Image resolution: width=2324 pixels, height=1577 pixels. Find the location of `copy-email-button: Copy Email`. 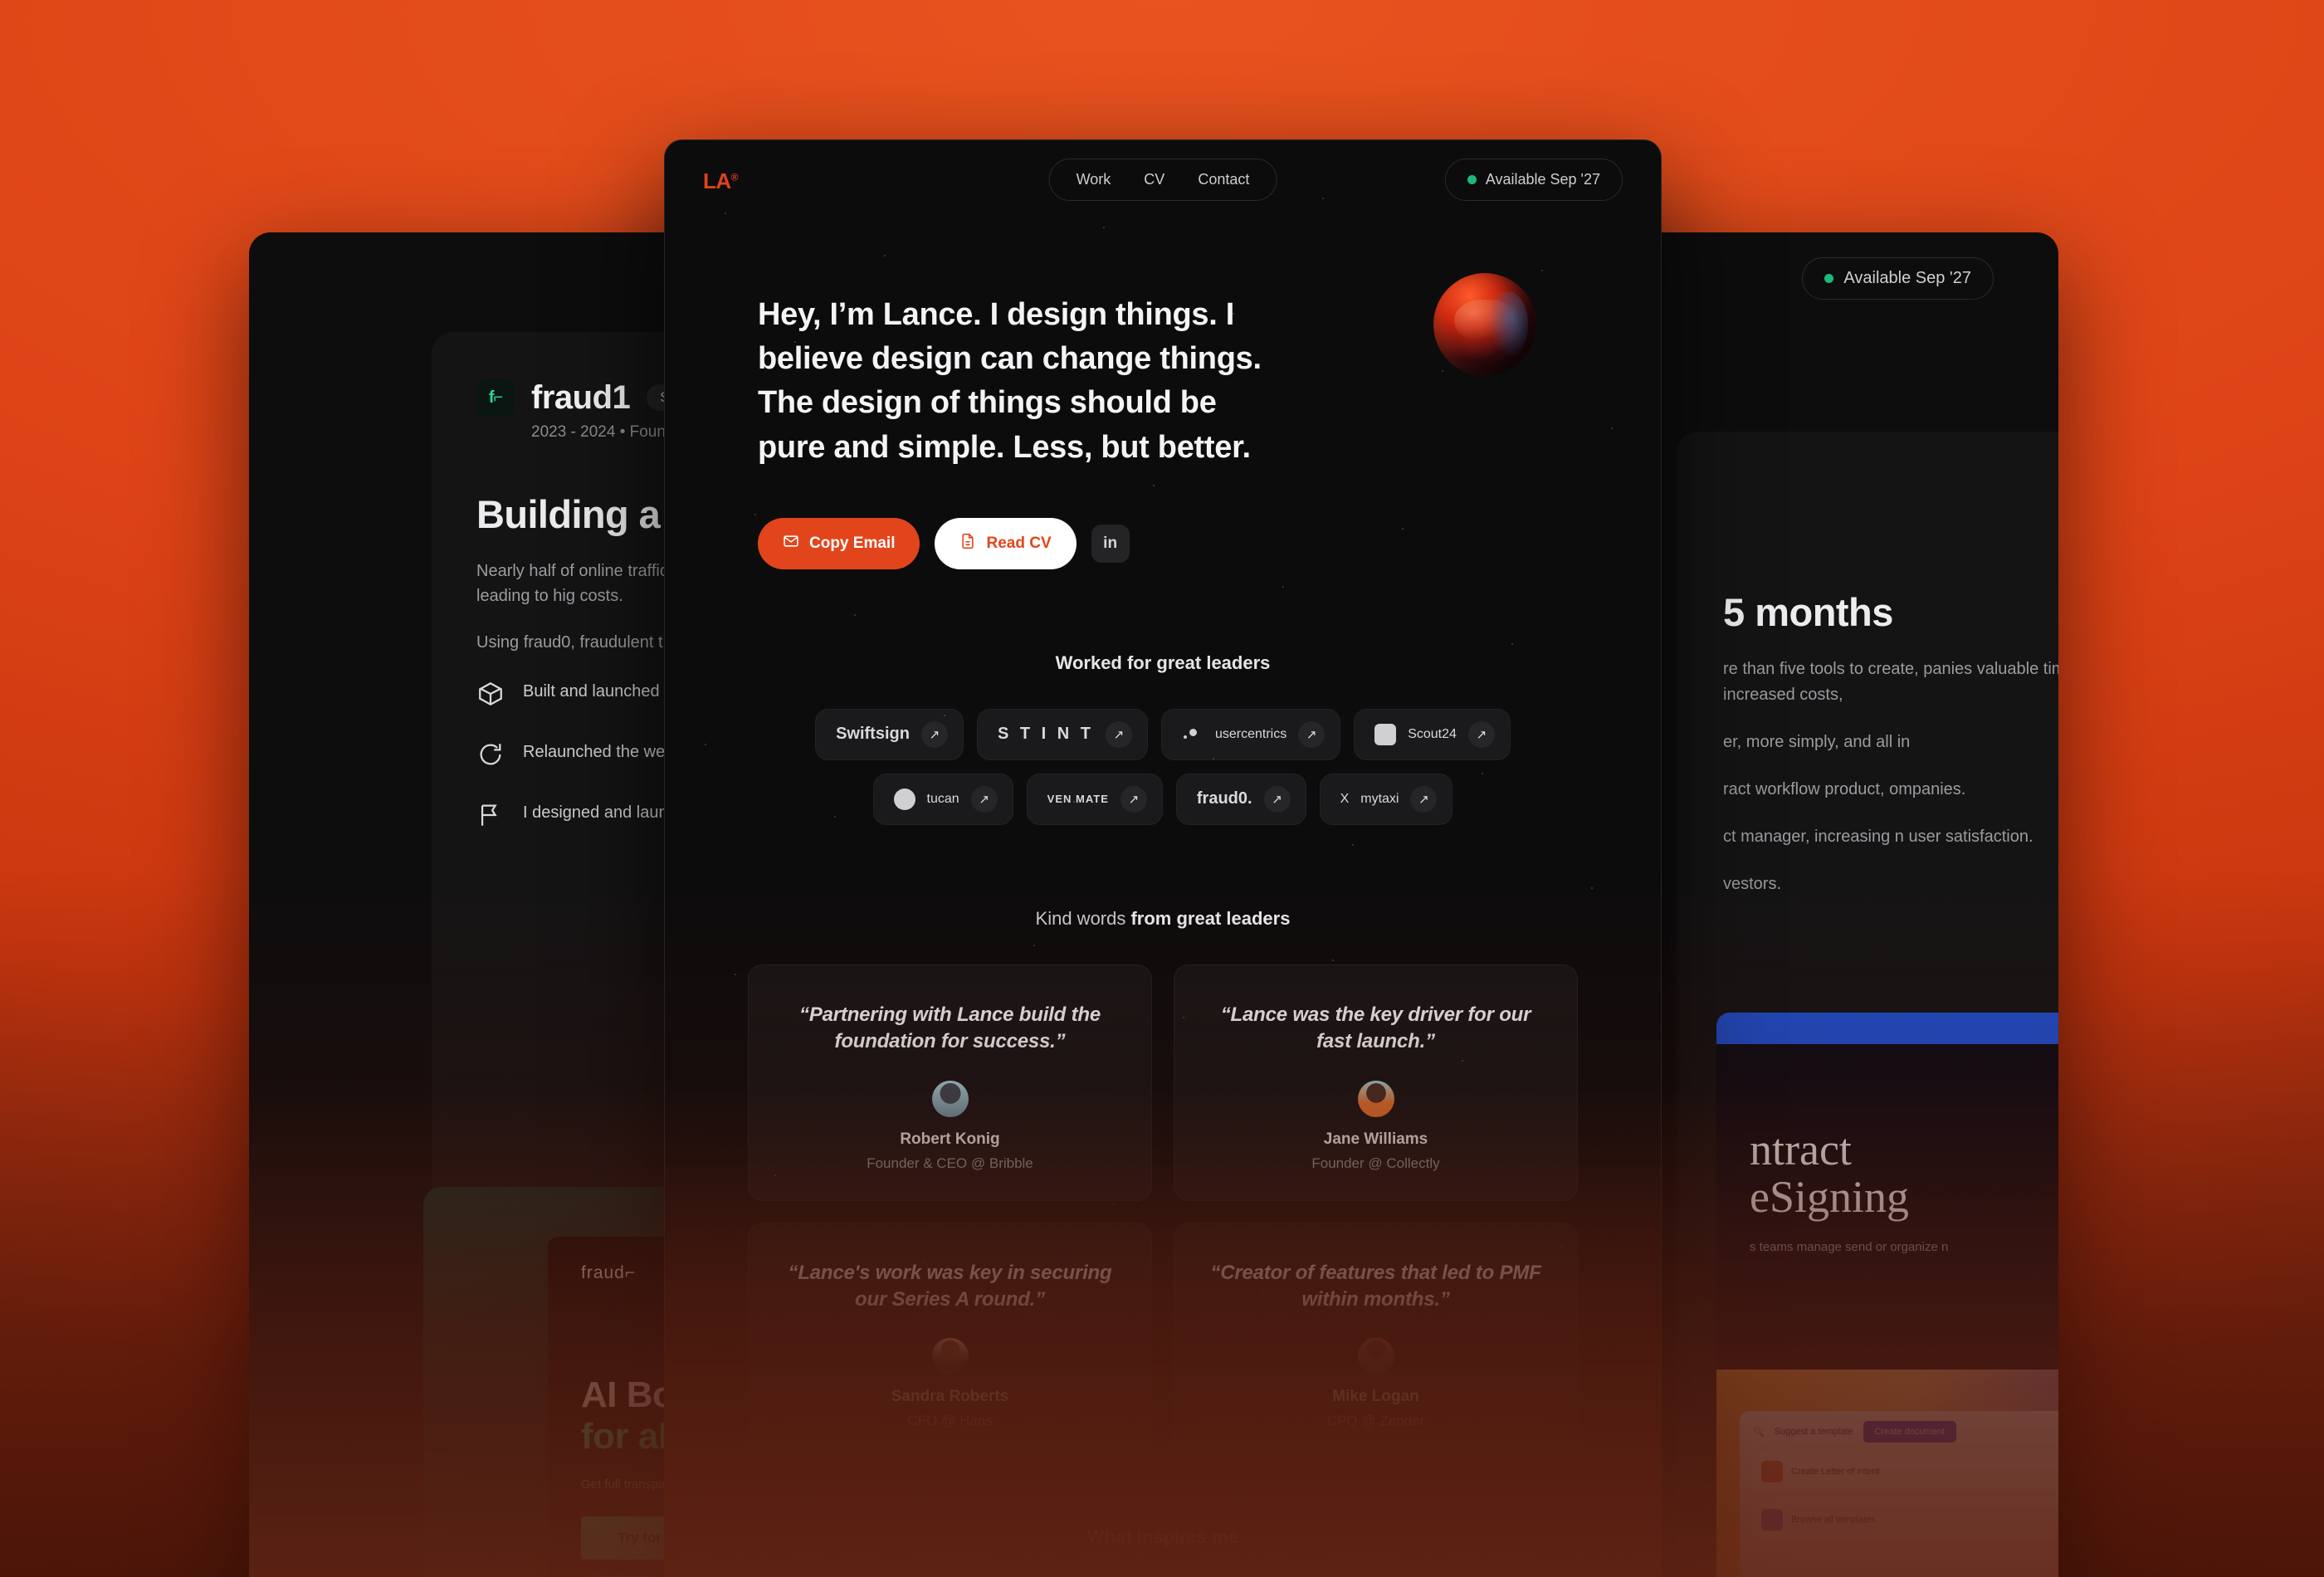

copy-email-button: Copy Email is located at coordinates (839, 543).